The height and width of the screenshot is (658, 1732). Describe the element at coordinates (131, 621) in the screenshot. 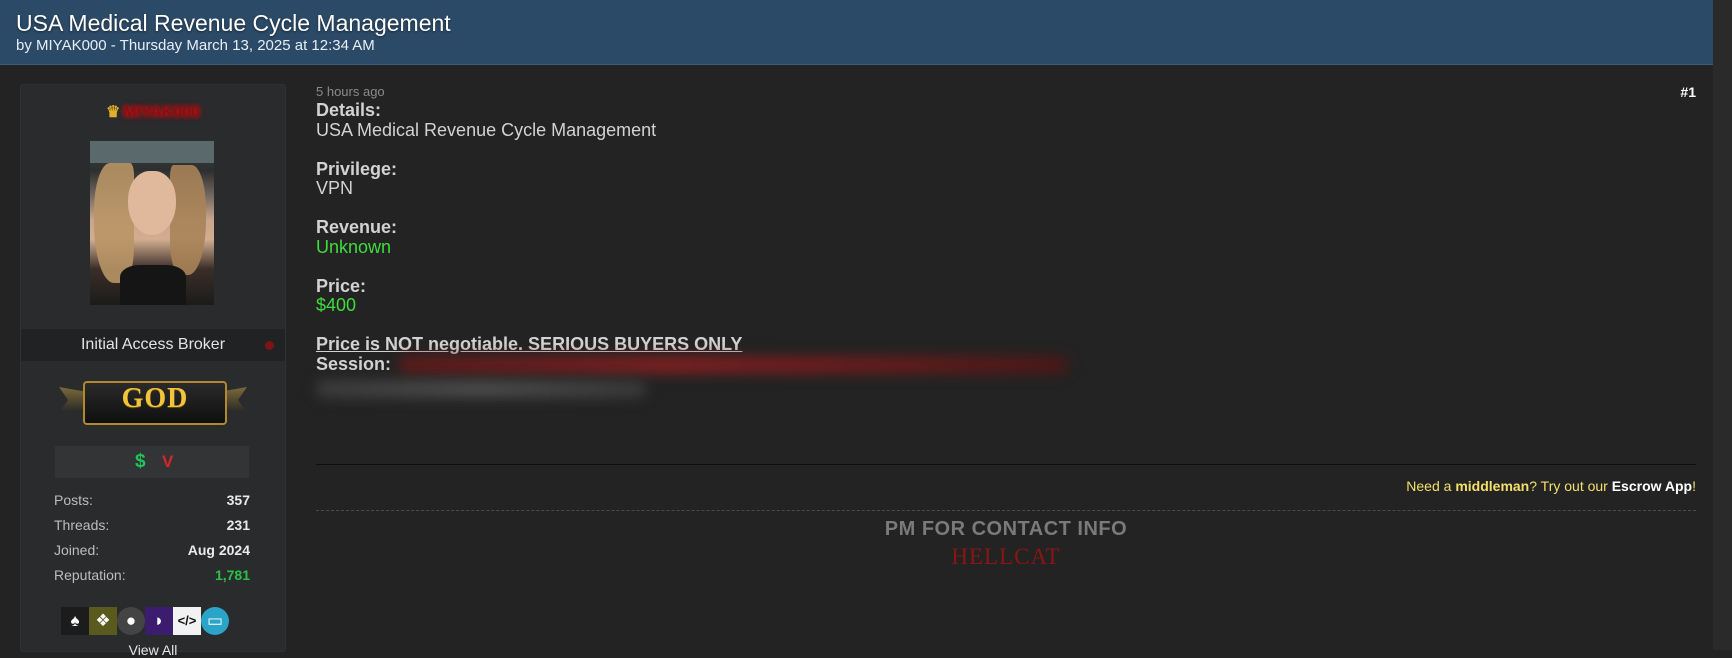

I see `spy-award-icon: ●` at that location.